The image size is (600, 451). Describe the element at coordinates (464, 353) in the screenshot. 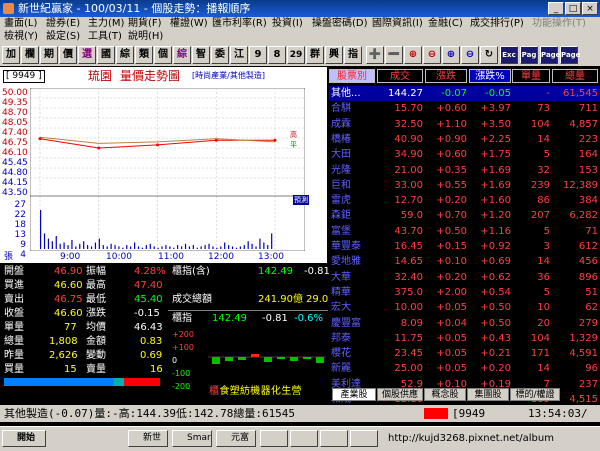

I see `table-row: 櫻花 23.45 +0.05 +0.21 171 4,591` at that location.